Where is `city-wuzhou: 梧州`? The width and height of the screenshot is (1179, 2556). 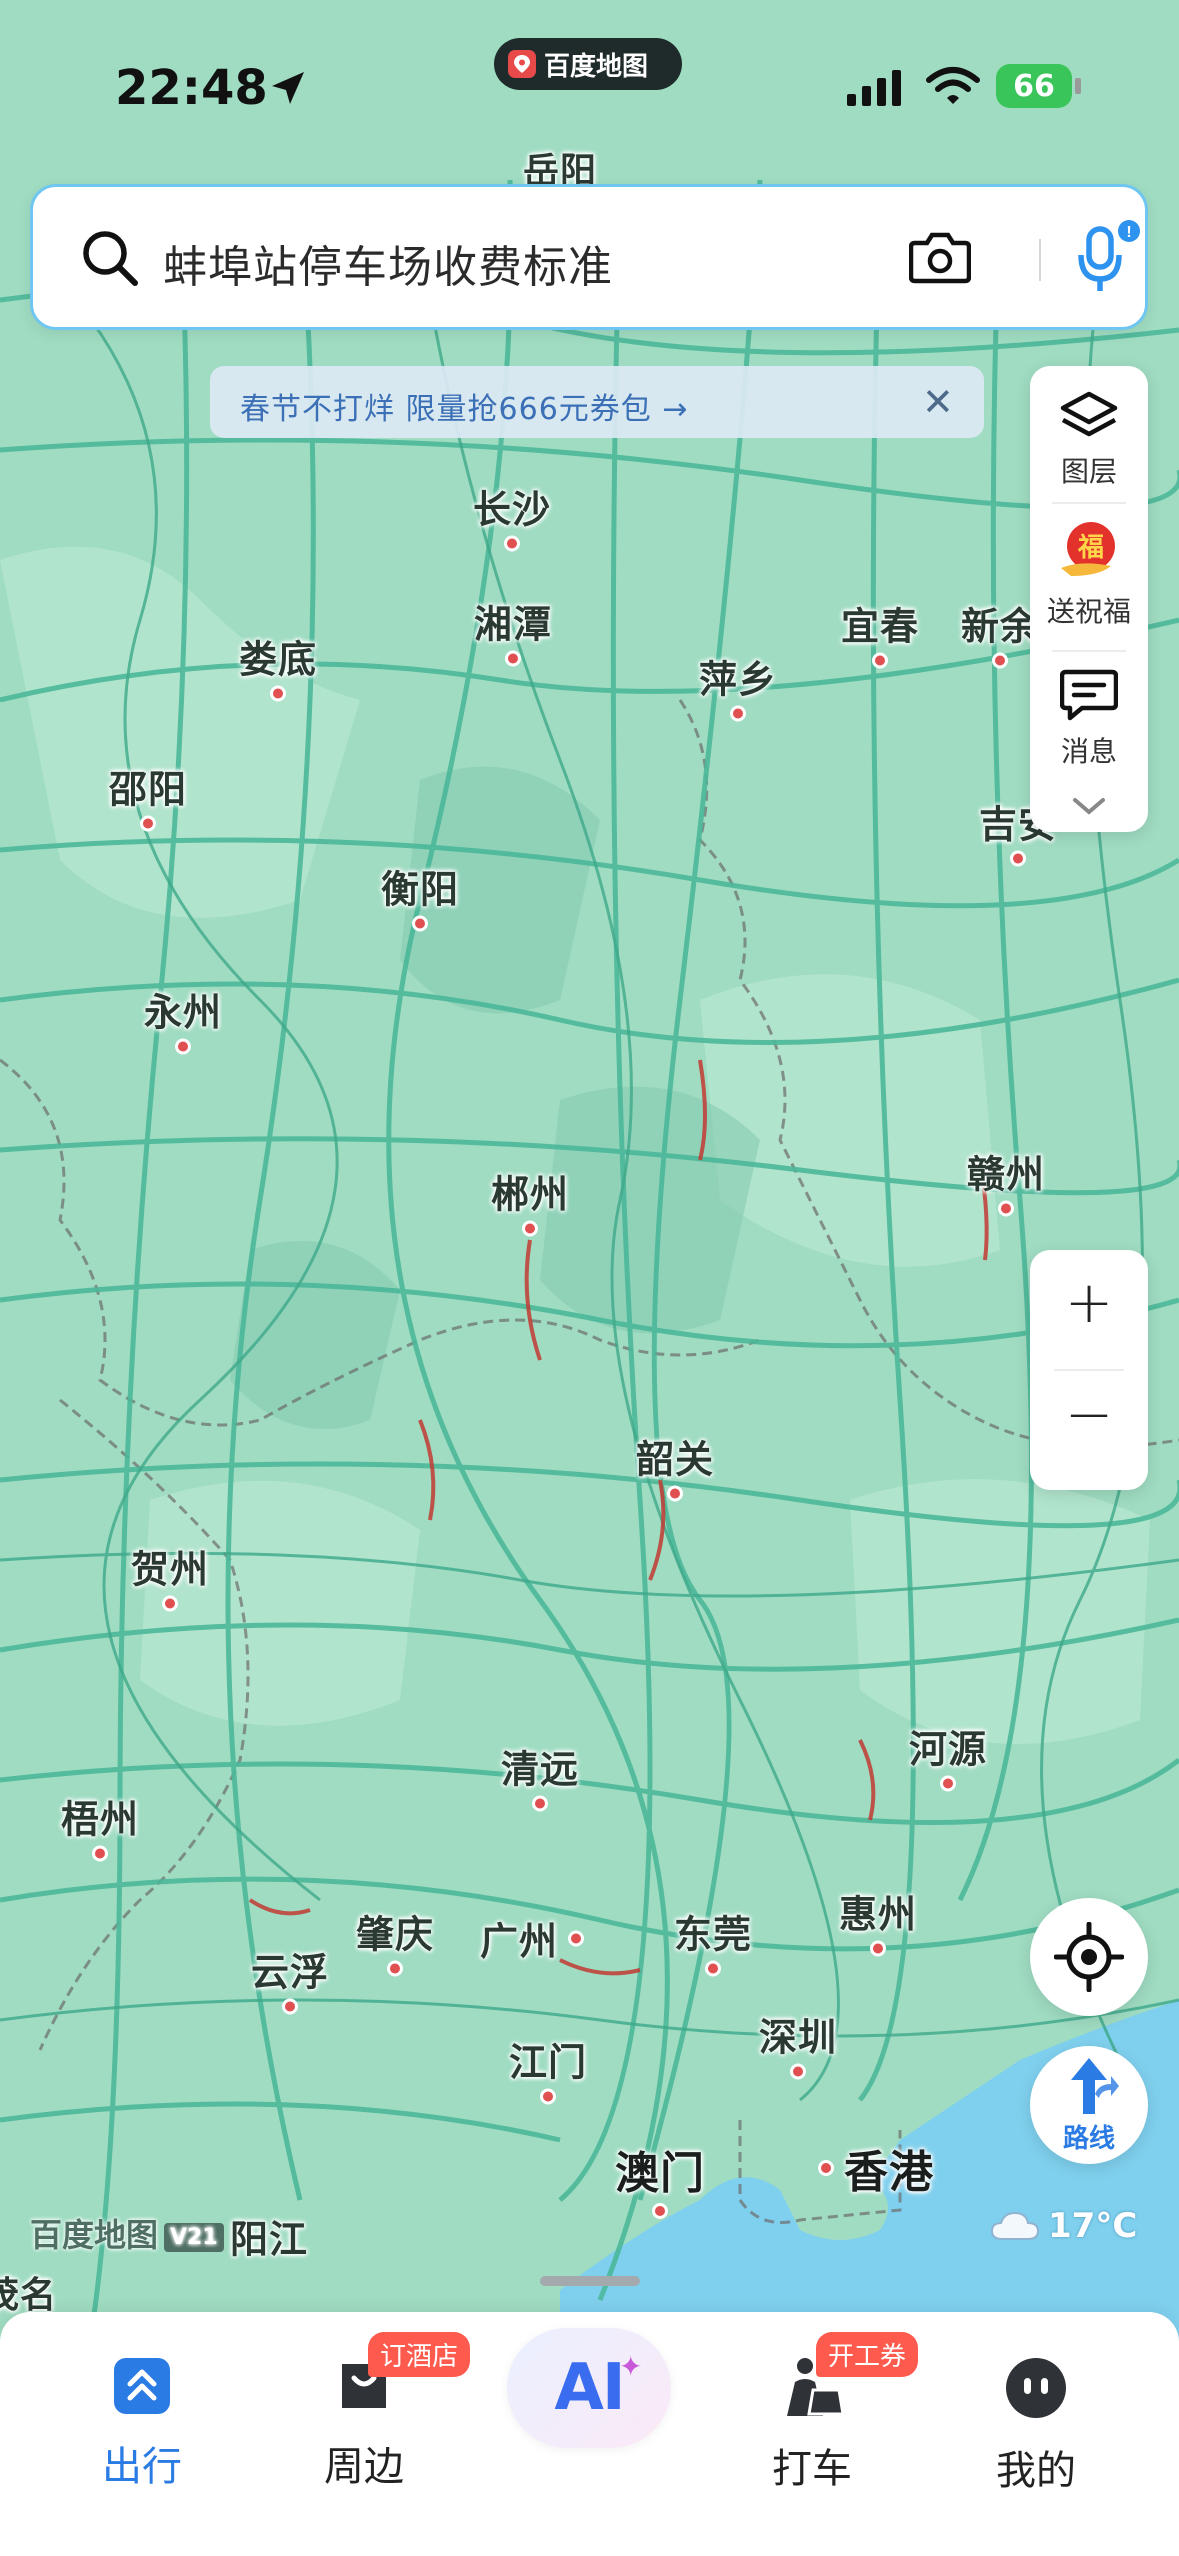 city-wuzhou: 梧州 is located at coordinates (100, 1825).